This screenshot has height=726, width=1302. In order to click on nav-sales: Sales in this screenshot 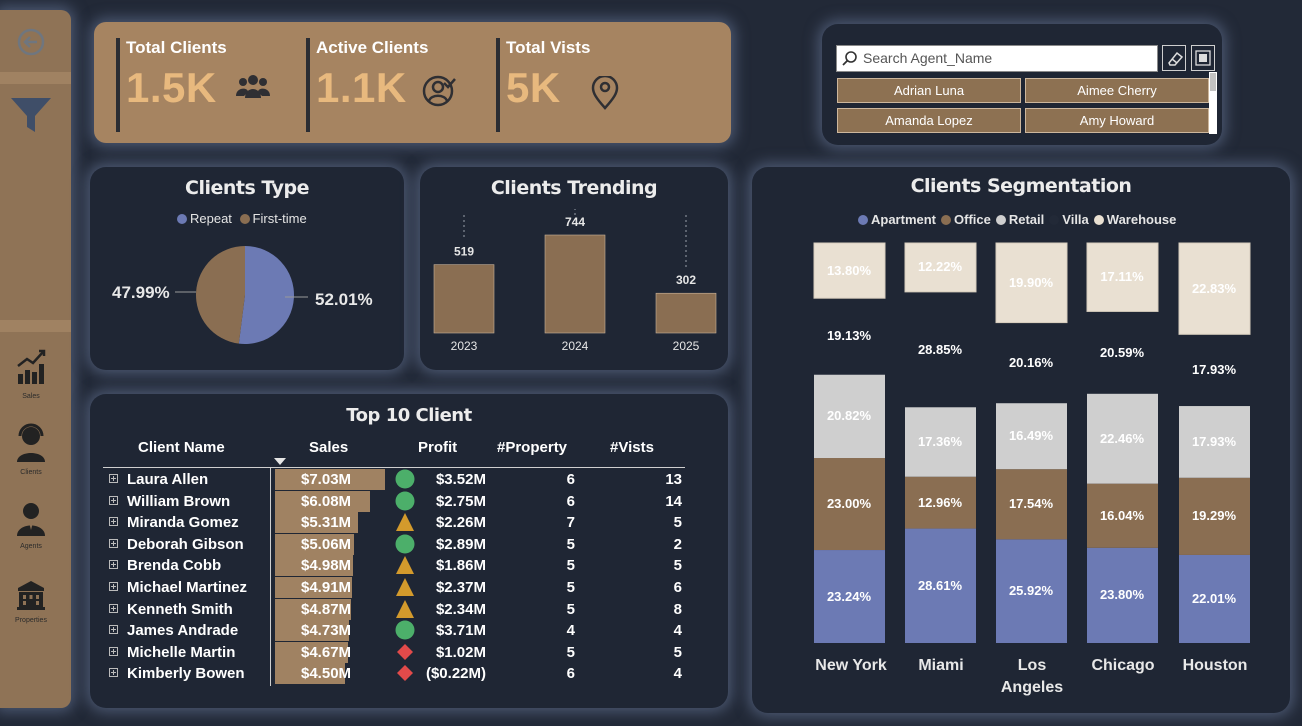, I will do `click(31, 374)`.